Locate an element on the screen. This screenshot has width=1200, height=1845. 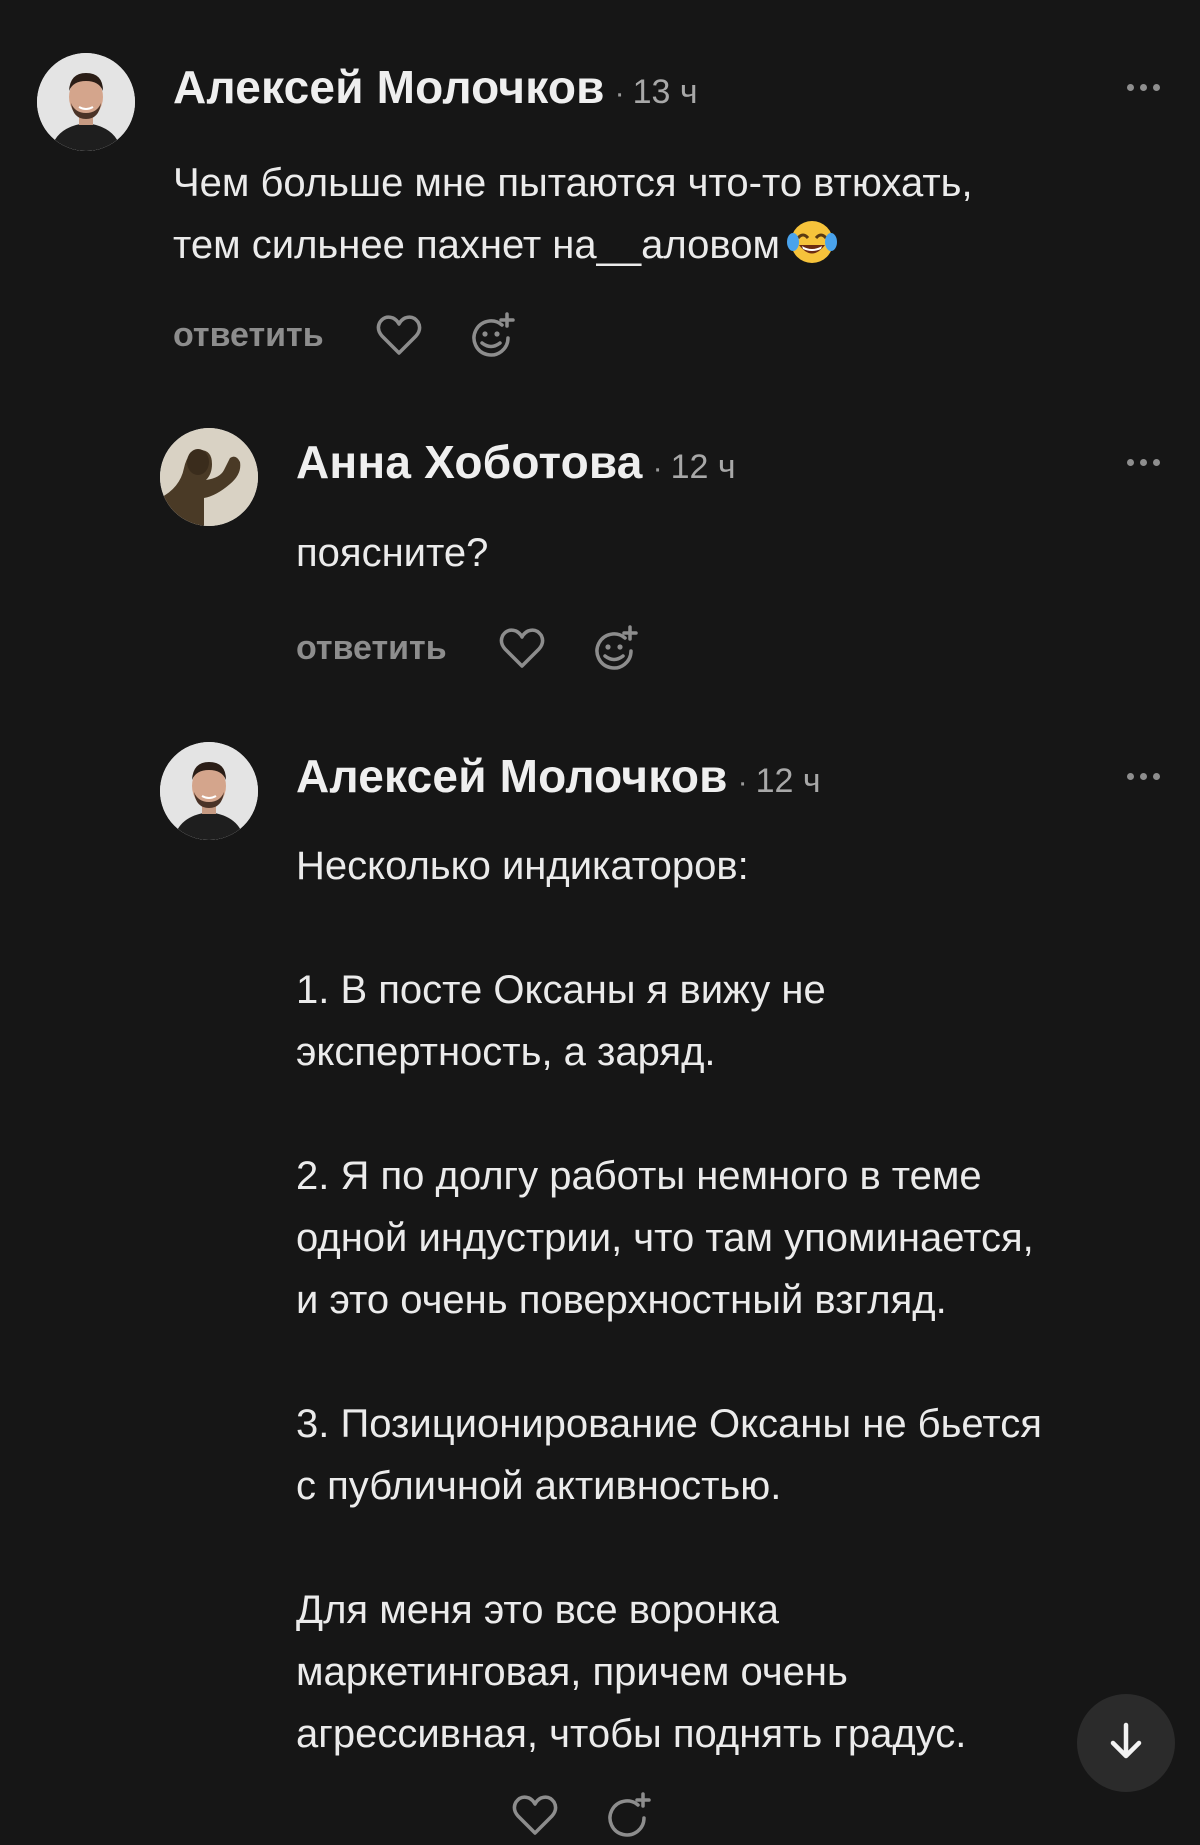
comment-line: поясните? is located at coordinates (392, 553).